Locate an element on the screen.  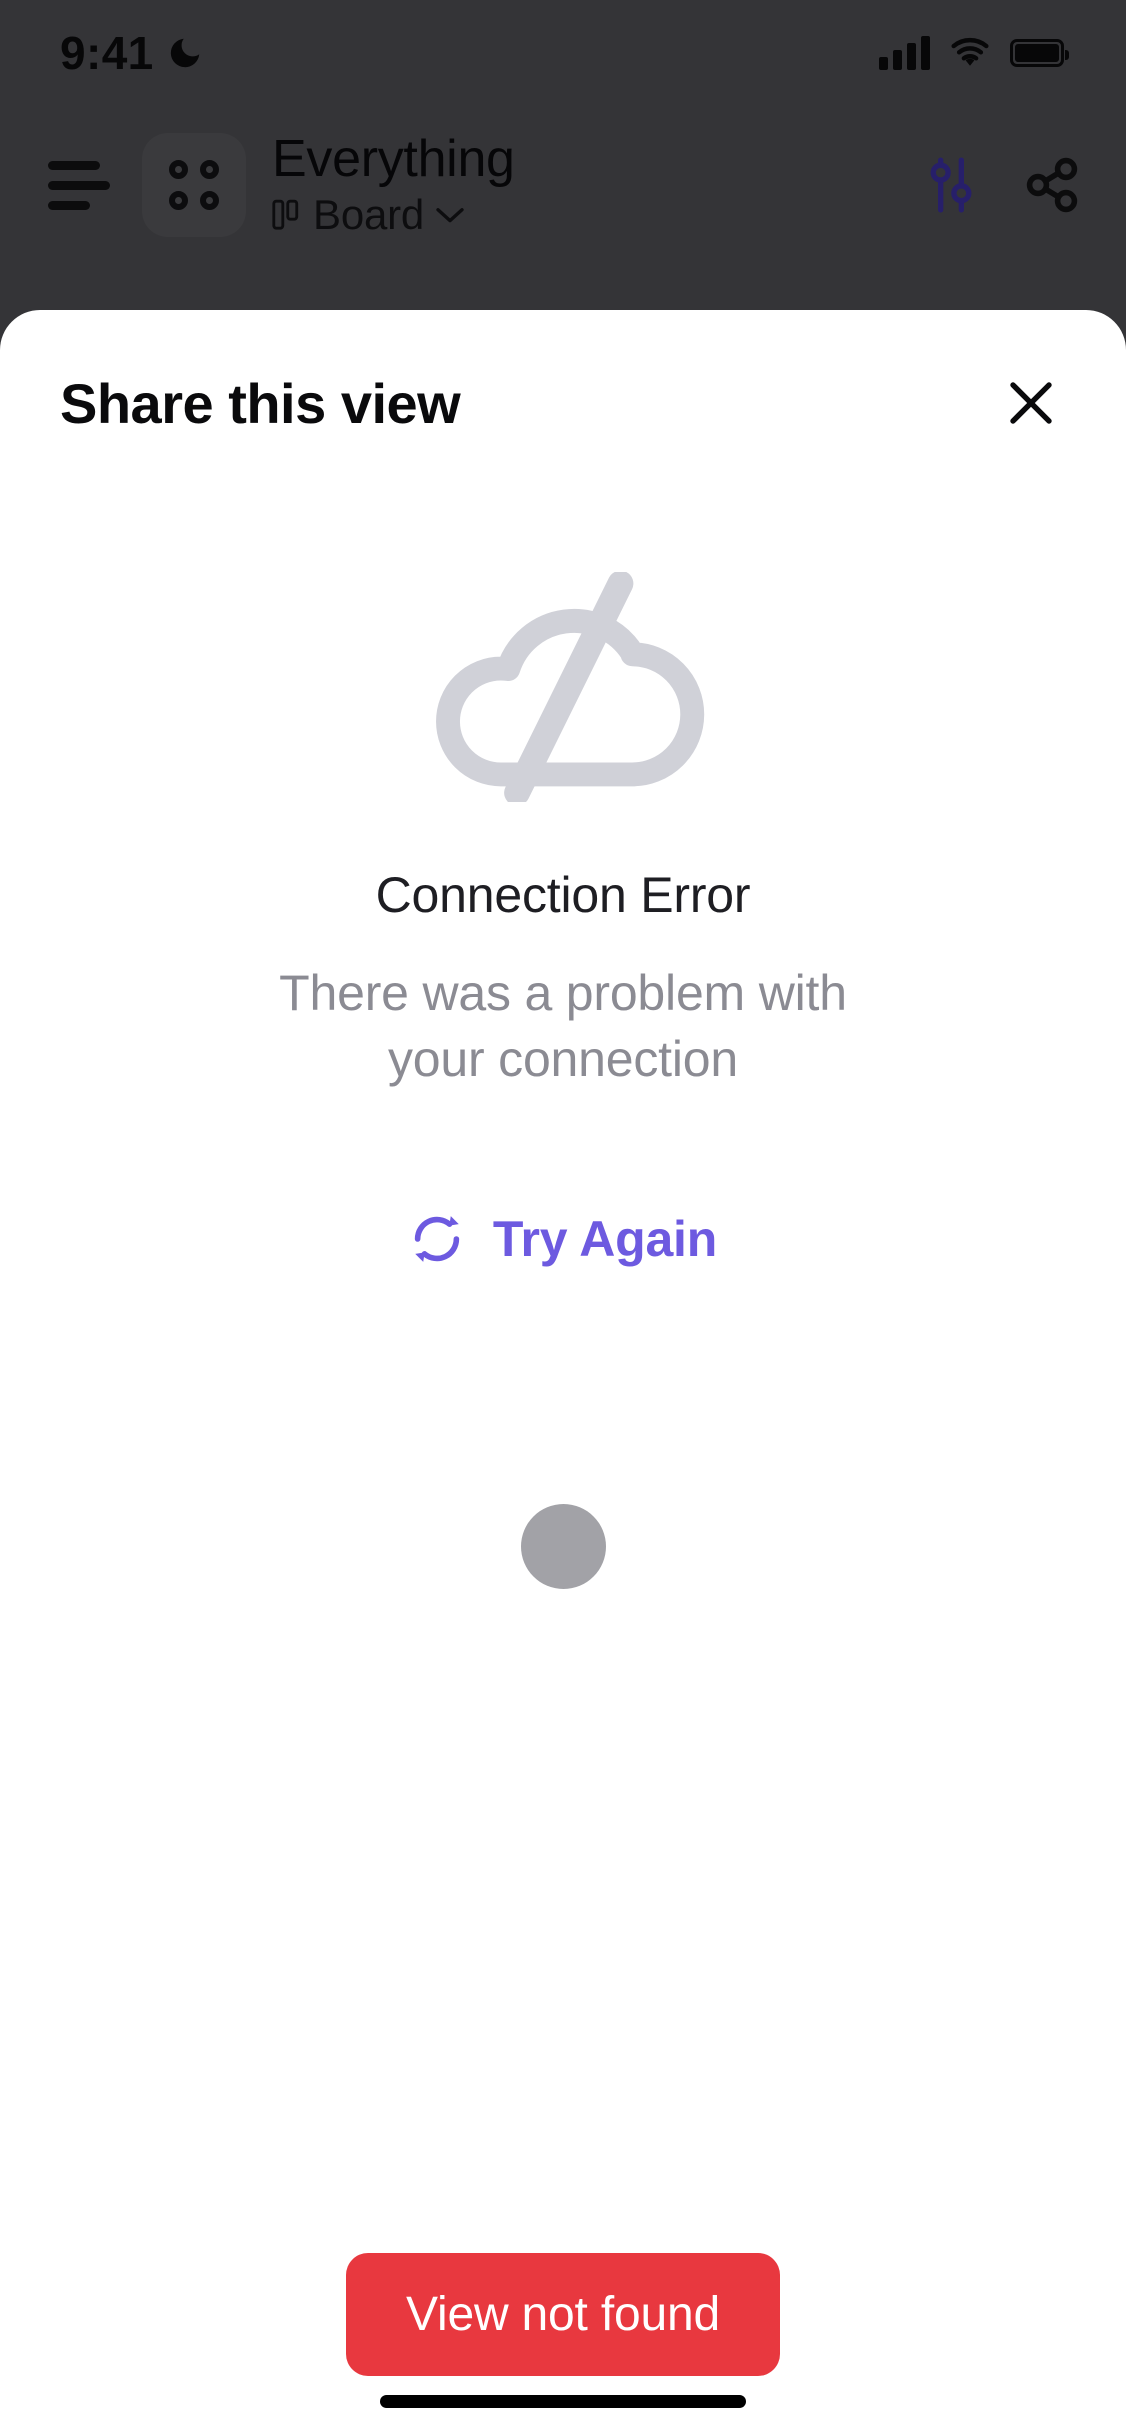
view-not-found-toast: View not found is located at coordinates (563, 2314).